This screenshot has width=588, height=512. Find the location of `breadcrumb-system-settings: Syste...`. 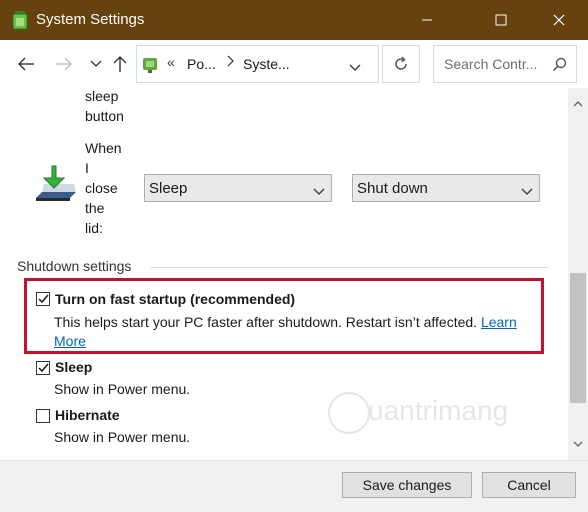

breadcrumb-system-settings: Syste... is located at coordinates (266, 64).